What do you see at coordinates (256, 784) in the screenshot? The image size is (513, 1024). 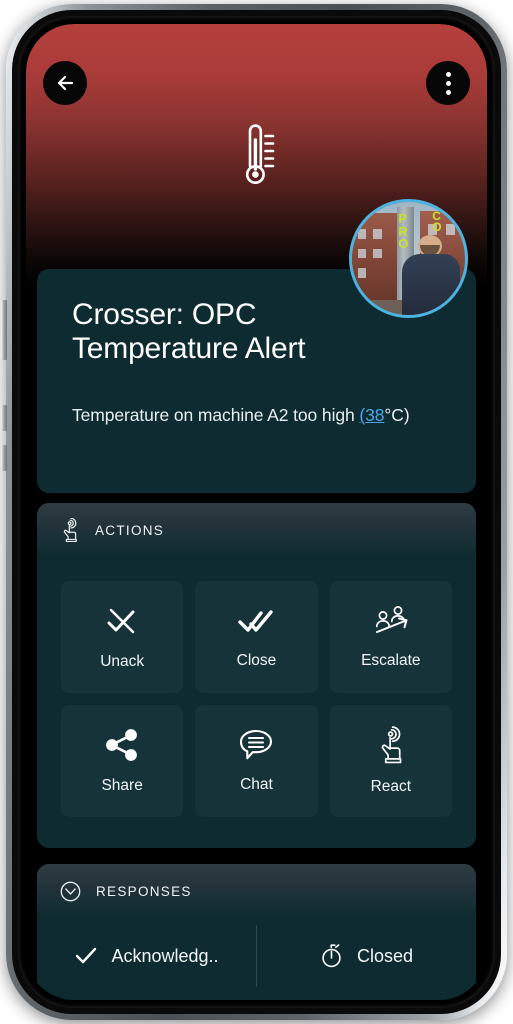 I see `action-chat-label: Chat` at bounding box center [256, 784].